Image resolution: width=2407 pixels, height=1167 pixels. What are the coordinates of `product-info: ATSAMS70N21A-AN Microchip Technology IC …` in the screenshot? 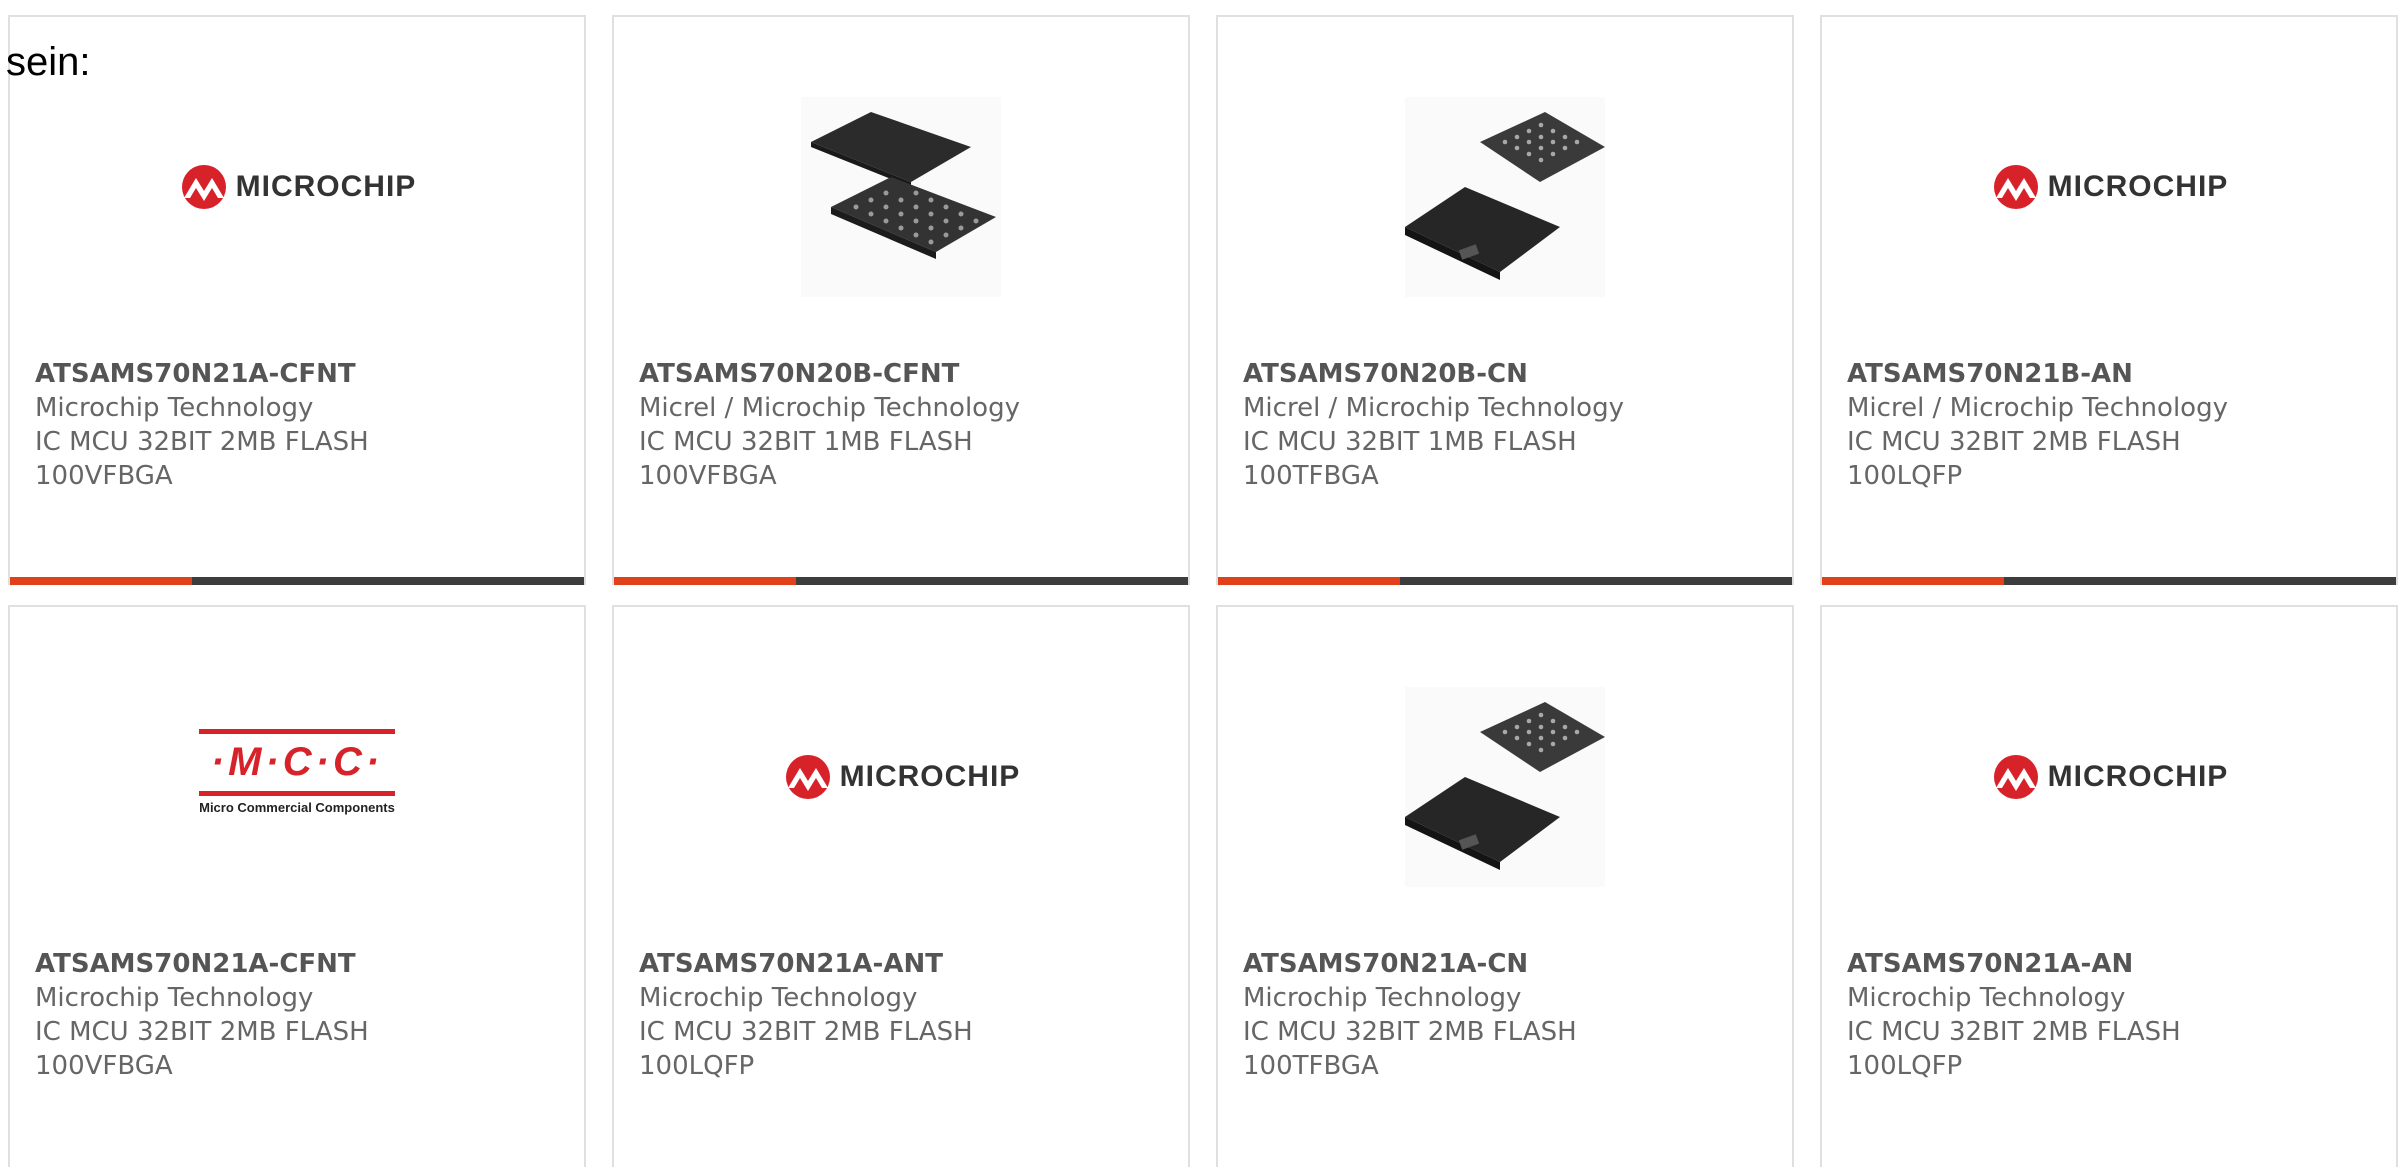 It's located at (2116, 1015).